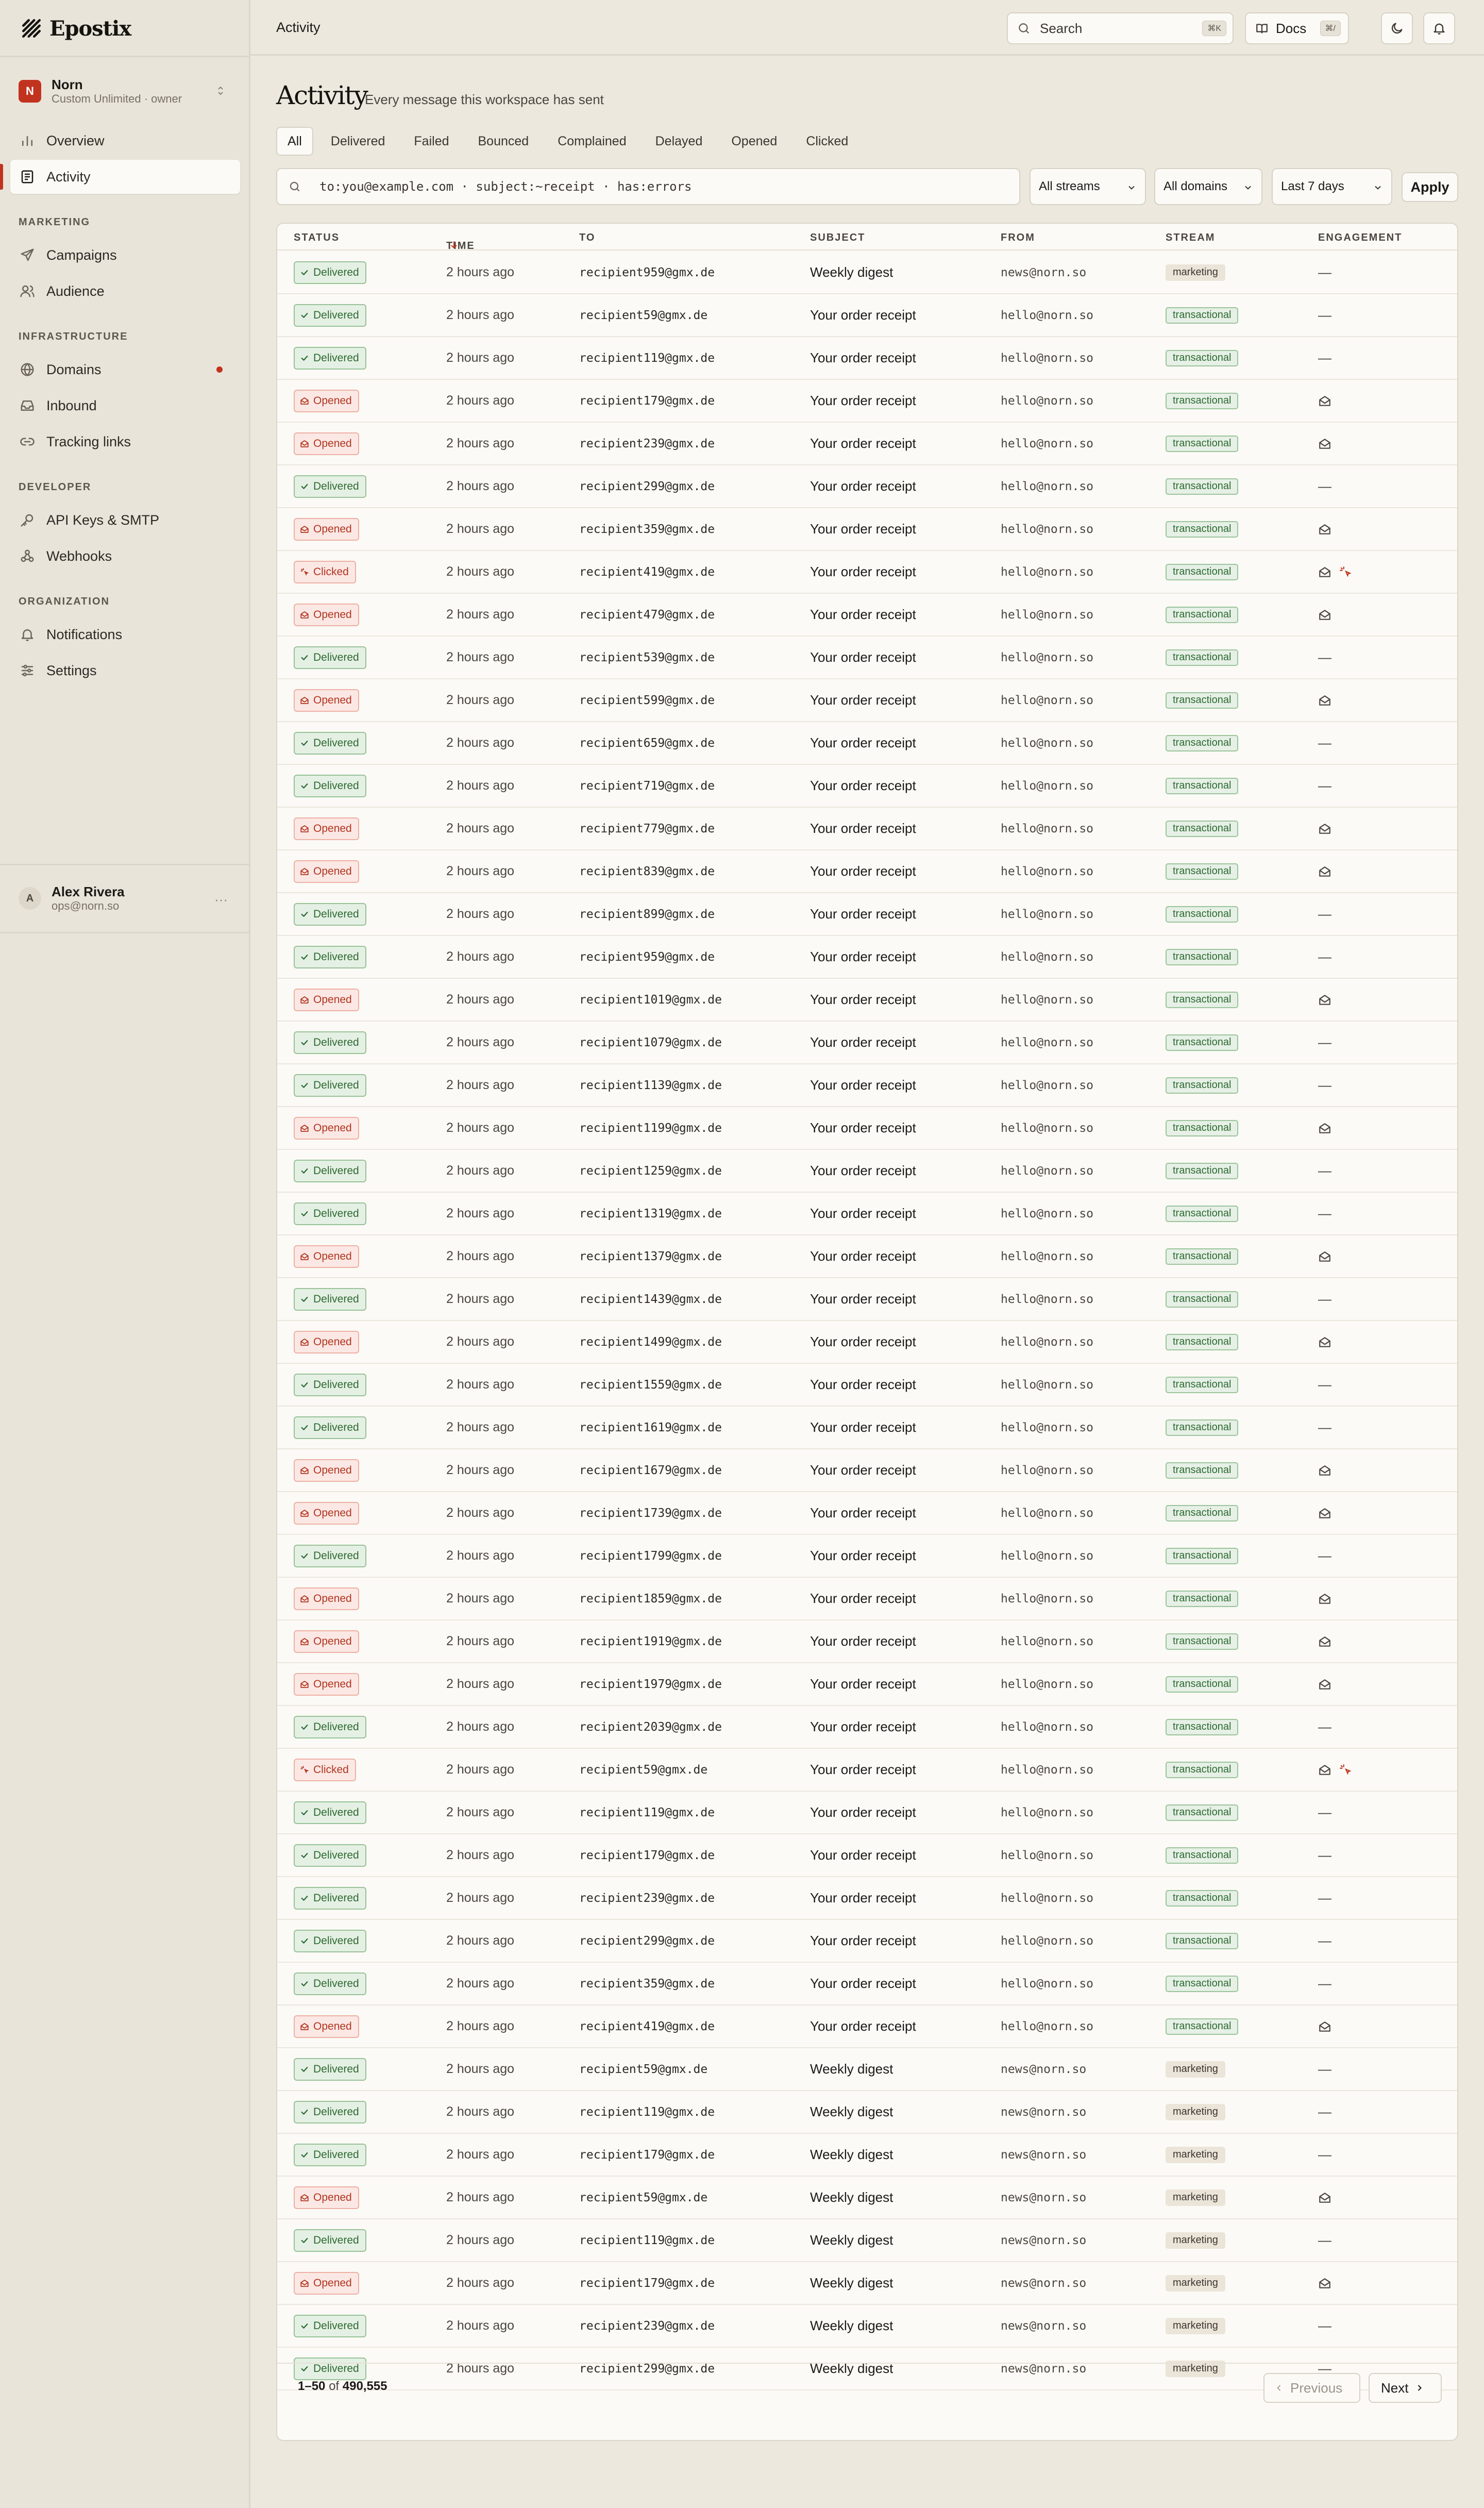 This screenshot has width=1484, height=2508. I want to click on previous-page-button: Previous, so click(1311, 2388).